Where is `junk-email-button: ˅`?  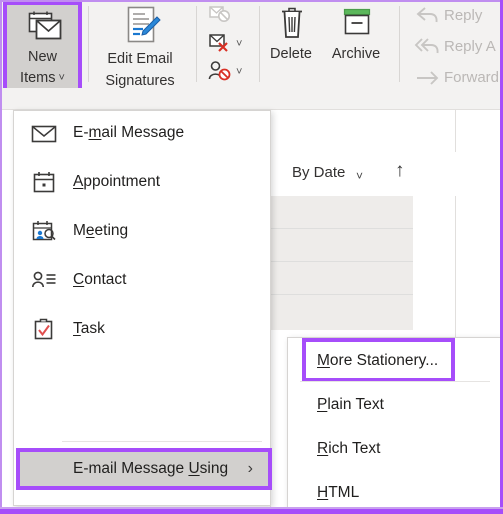 junk-email-button: ˅ is located at coordinates (230, 43).